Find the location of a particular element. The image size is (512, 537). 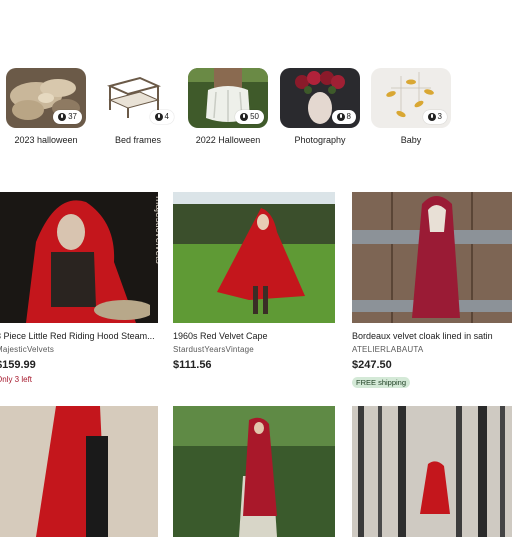

free-shipping-badge: FREE shipping is located at coordinates (381, 382).